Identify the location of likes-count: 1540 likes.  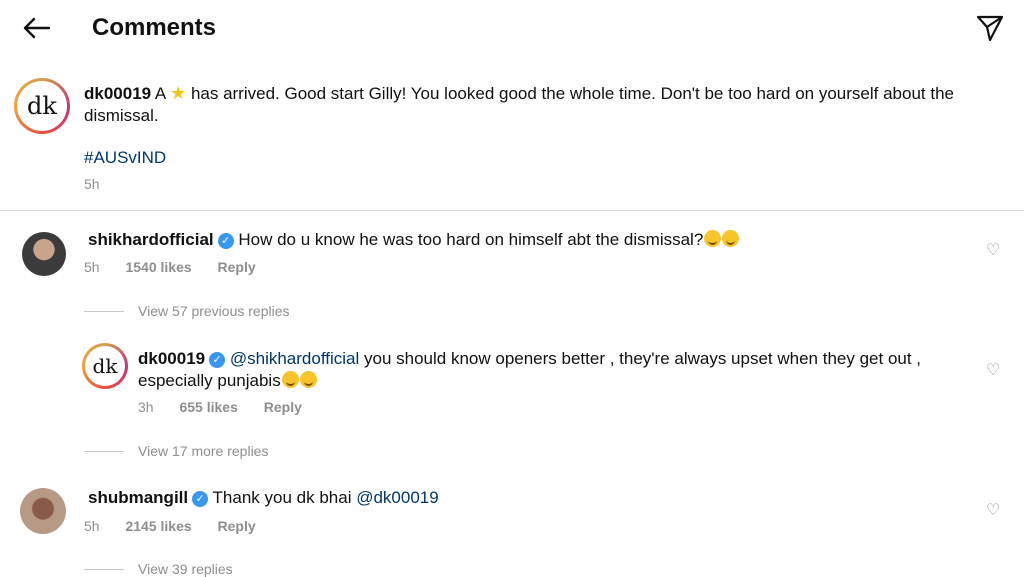
(158, 267).